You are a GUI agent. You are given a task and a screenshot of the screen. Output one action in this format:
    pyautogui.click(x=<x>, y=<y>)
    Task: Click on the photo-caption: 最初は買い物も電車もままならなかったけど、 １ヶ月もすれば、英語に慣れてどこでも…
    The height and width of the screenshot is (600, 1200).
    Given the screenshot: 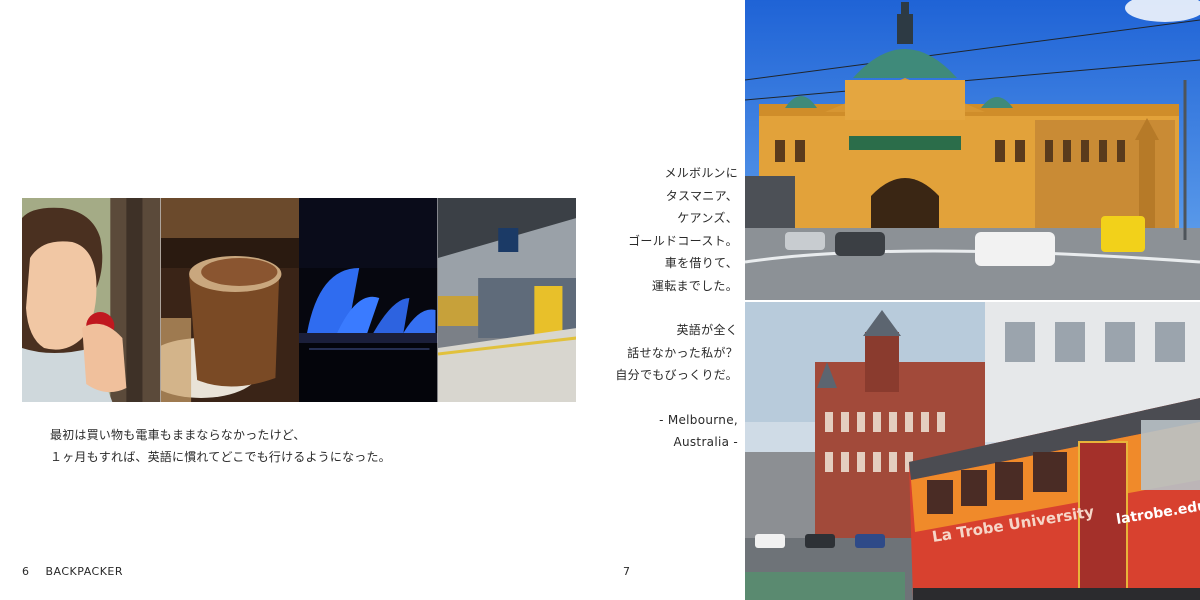 What is the action you would take?
    pyautogui.click(x=220, y=446)
    